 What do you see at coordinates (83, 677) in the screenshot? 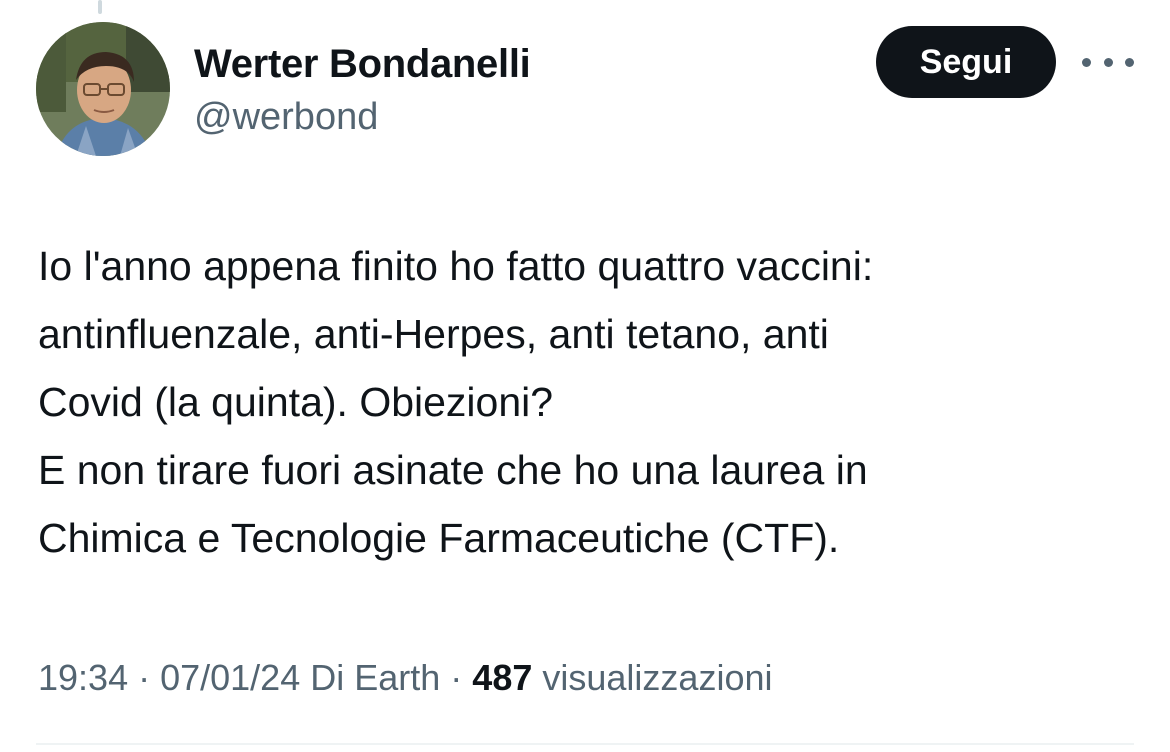
I see `tweet-time: 19:34` at bounding box center [83, 677].